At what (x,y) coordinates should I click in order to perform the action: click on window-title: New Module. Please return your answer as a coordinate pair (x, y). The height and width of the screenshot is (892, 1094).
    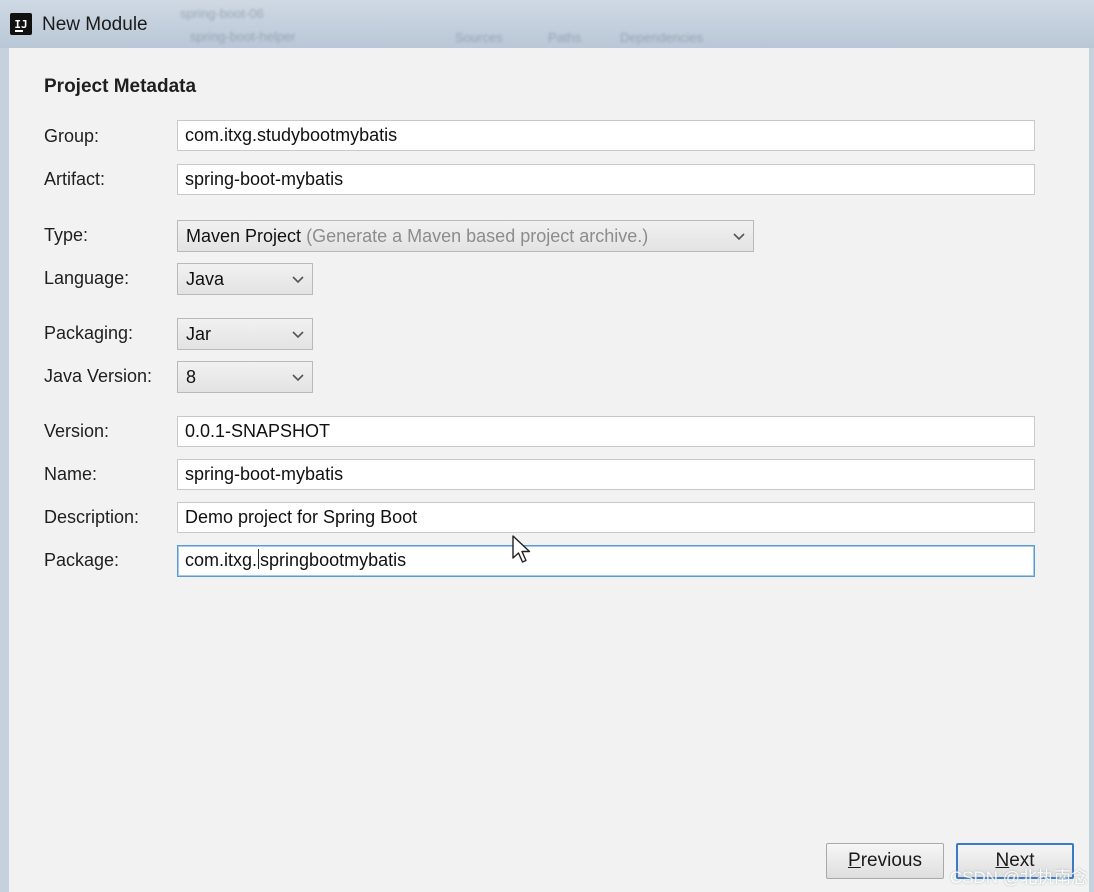
    Looking at the image, I should click on (95, 24).